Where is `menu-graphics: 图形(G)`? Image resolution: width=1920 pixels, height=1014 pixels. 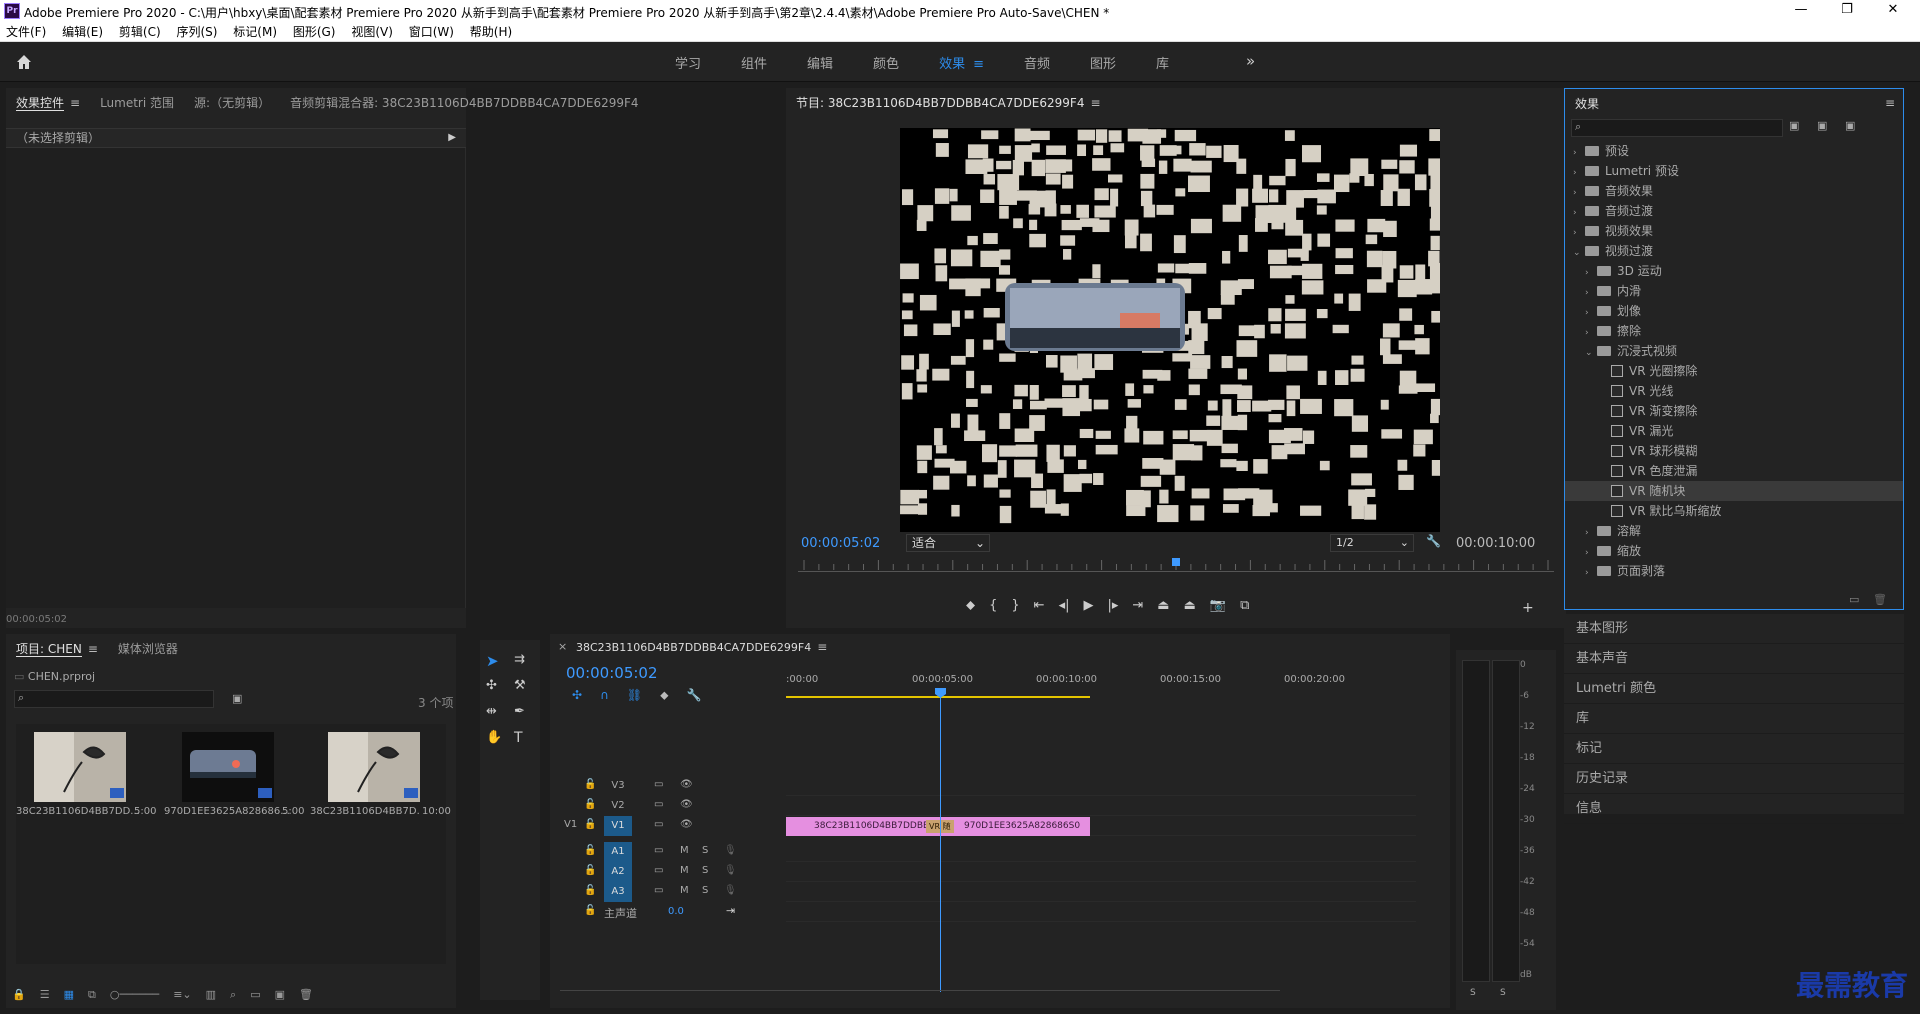 menu-graphics: 图形(G) is located at coordinates (314, 32).